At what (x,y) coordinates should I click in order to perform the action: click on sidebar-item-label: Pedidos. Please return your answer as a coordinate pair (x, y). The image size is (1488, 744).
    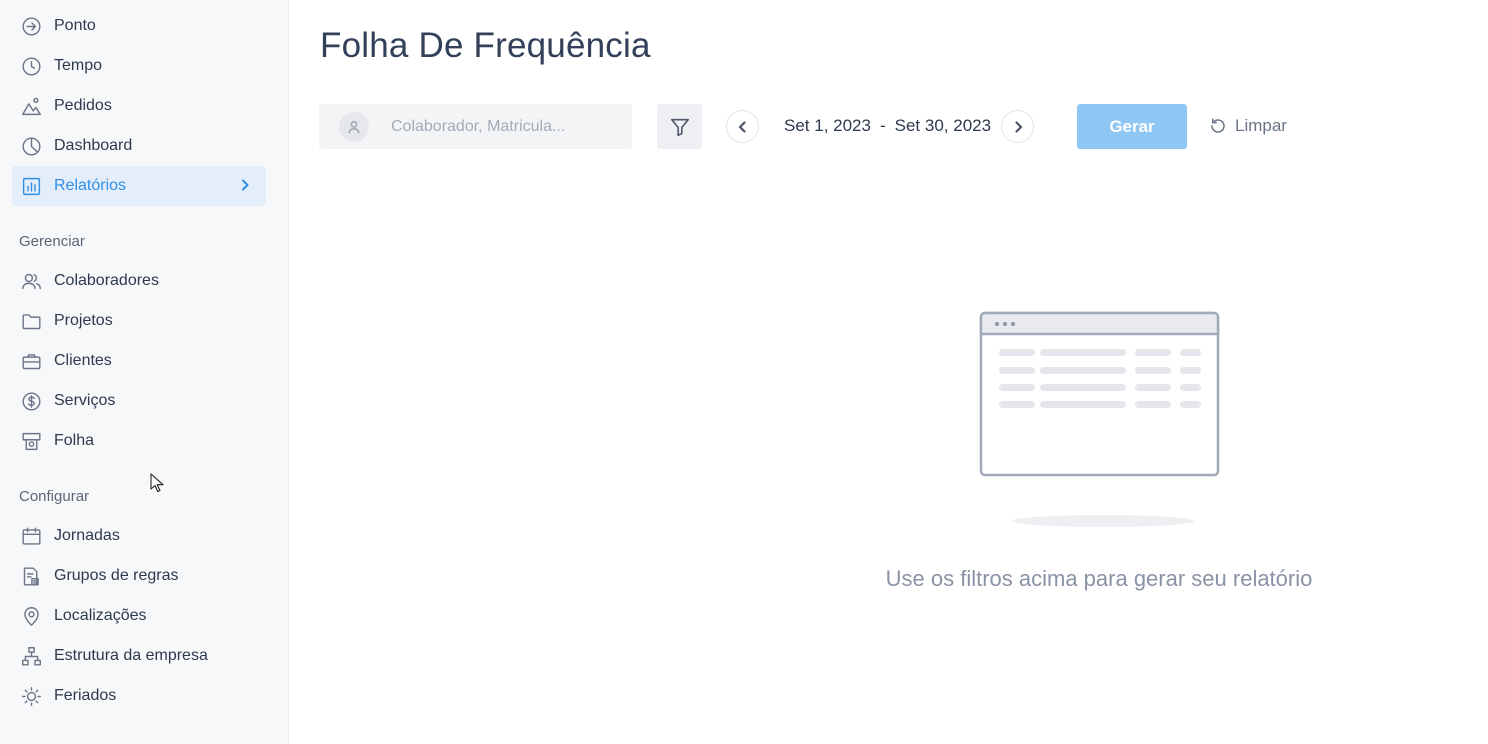
    Looking at the image, I should click on (83, 105).